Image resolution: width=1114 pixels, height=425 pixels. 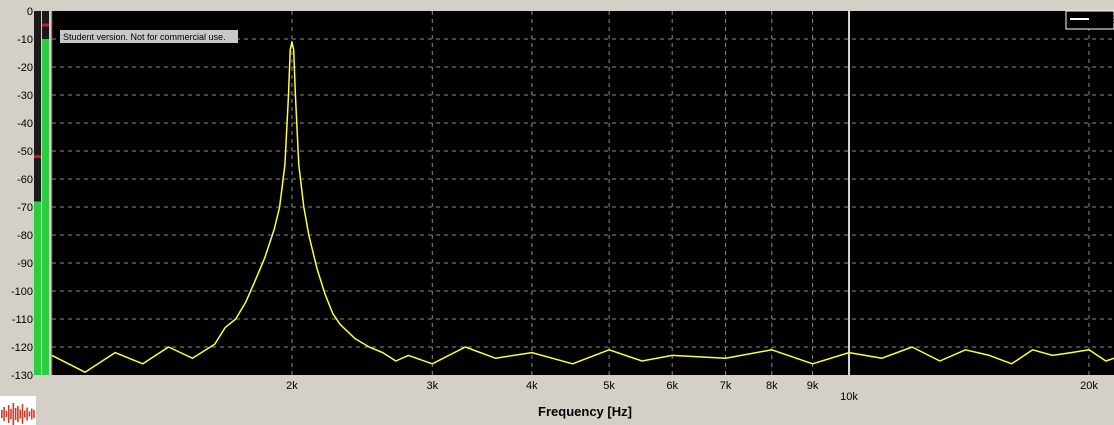 What do you see at coordinates (22, 348) in the screenshot?
I see `y-tick-label: -120` at bounding box center [22, 348].